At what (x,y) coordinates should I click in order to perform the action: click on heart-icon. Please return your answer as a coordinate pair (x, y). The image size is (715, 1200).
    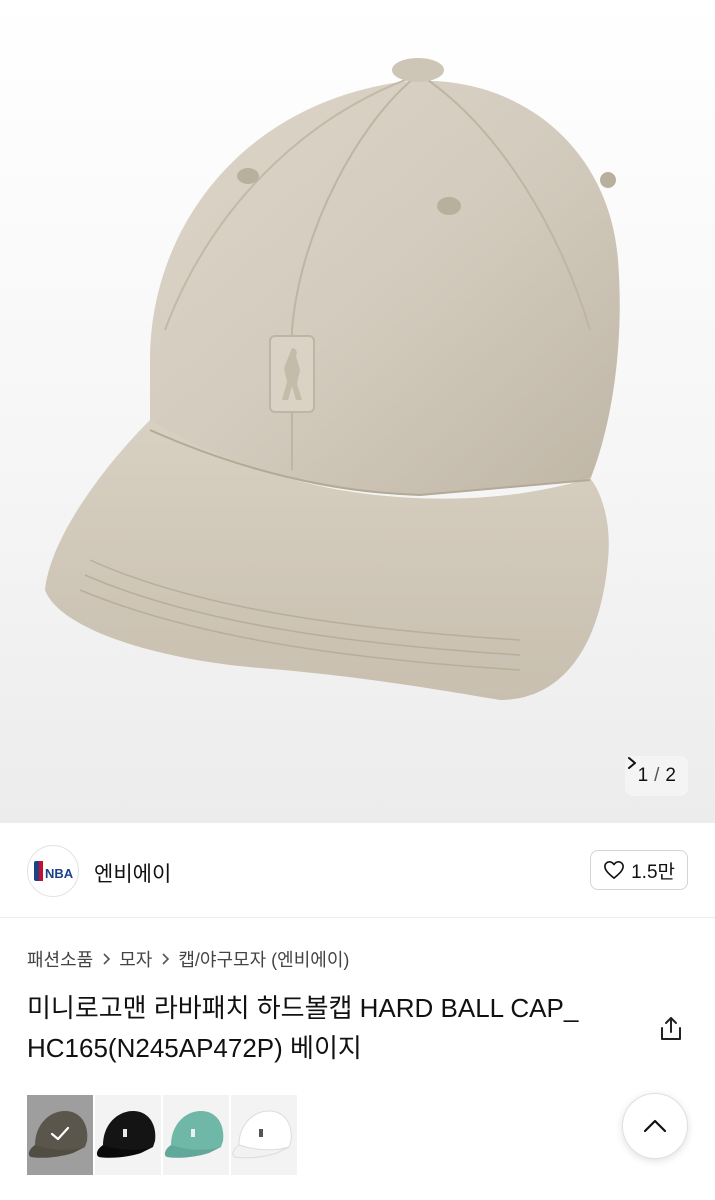
    Looking at the image, I should click on (614, 870).